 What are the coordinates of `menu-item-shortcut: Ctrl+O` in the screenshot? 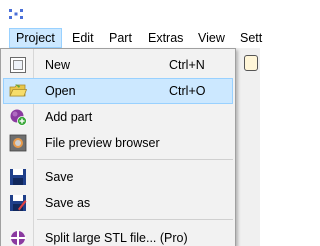 It's located at (187, 91).